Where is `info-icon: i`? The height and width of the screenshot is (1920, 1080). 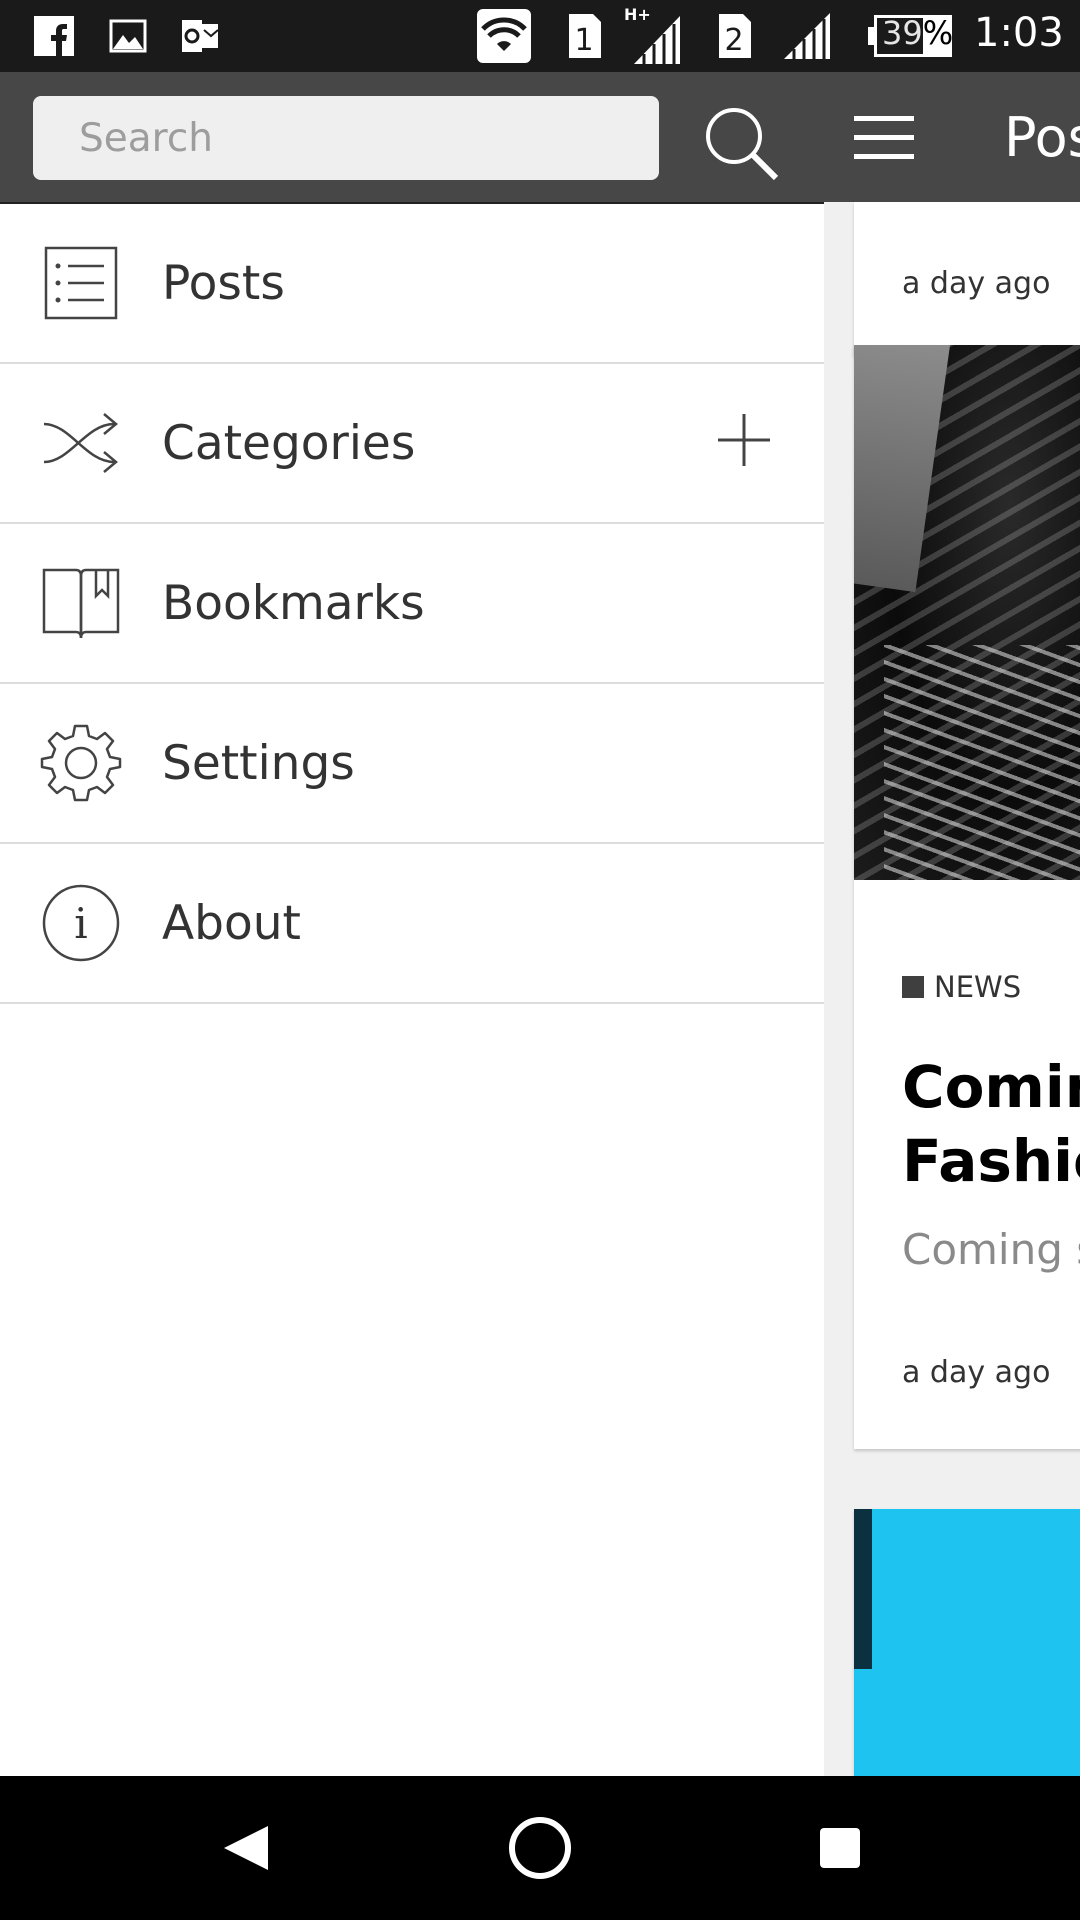
info-icon: i is located at coordinates (81, 923).